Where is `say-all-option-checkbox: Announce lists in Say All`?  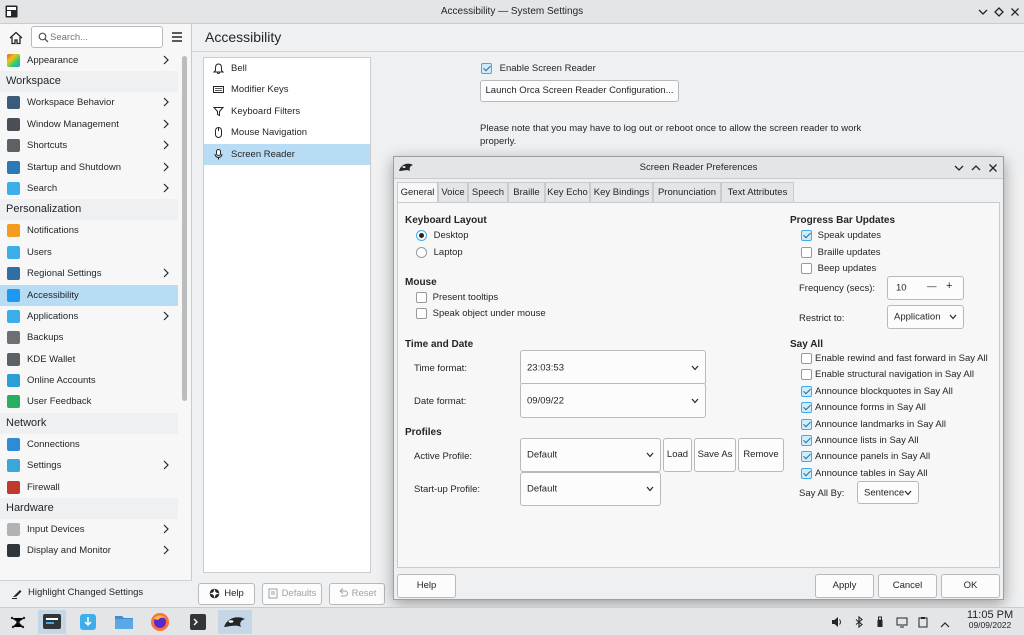
say-all-option-checkbox: Announce lists in Say All is located at coordinates (894, 442).